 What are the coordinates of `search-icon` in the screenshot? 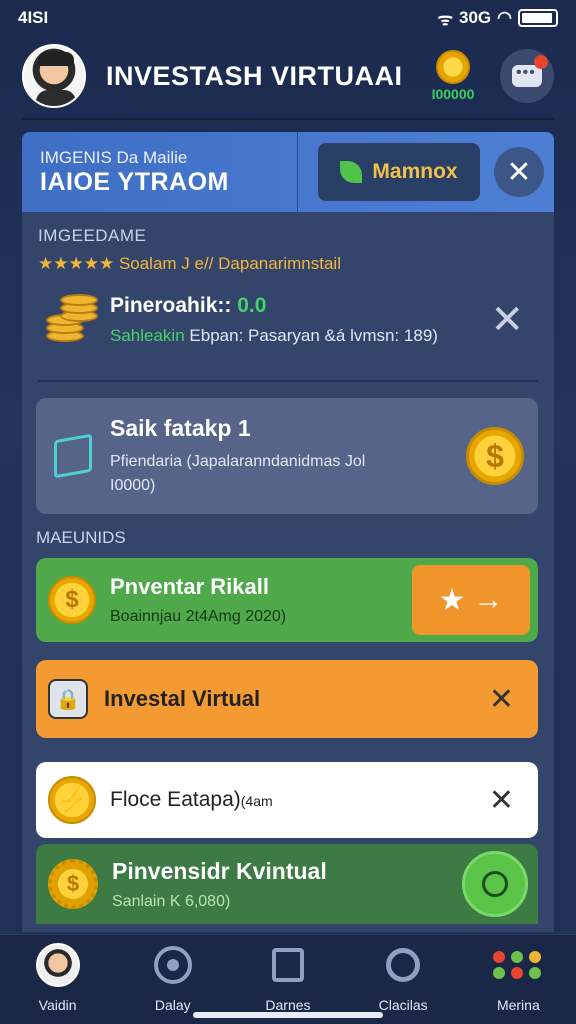 It's located at (403, 965).